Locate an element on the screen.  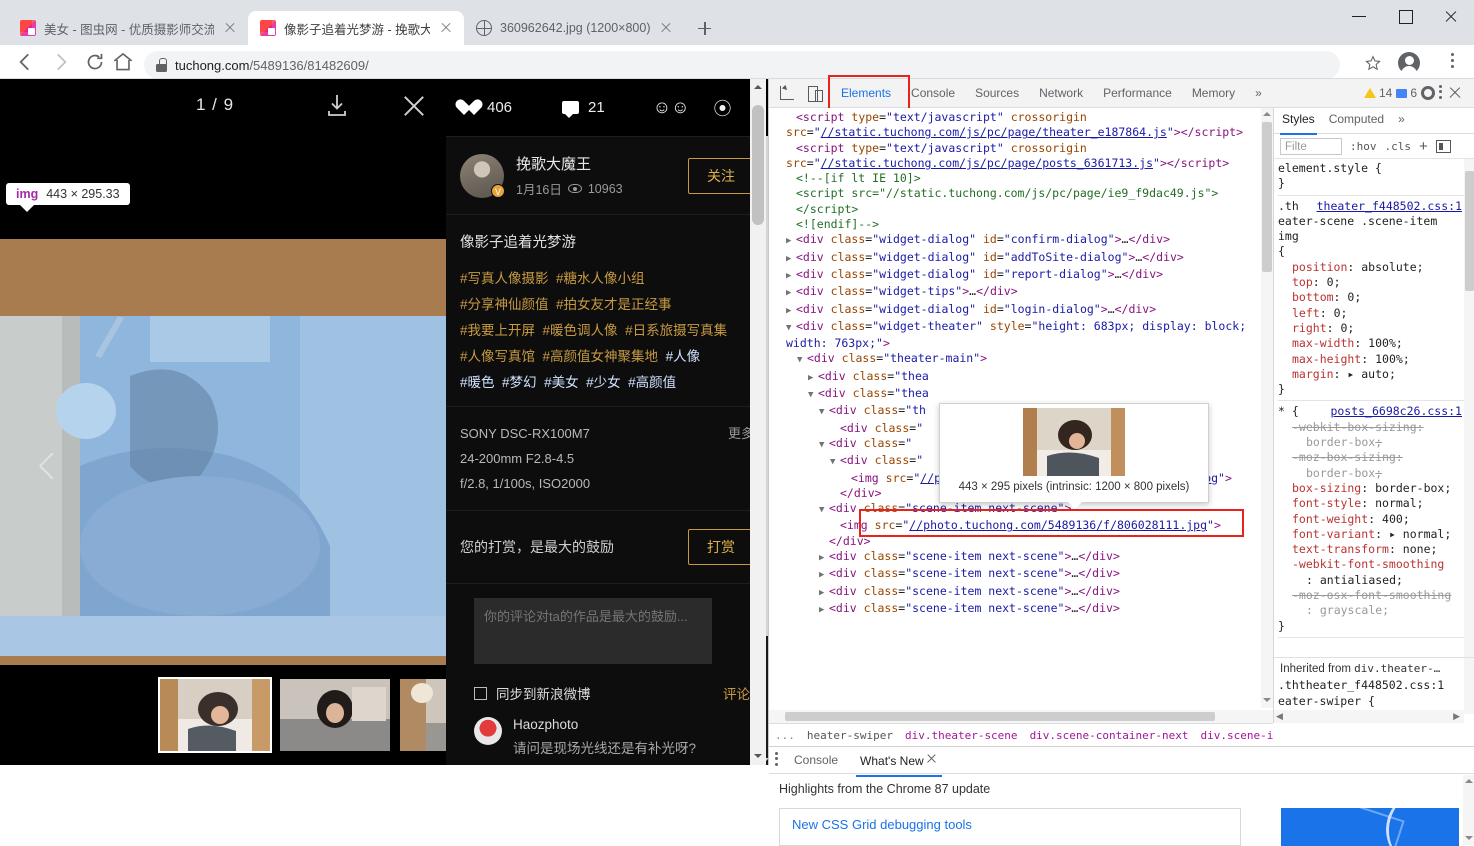
forward-button is located at coordinates (61, 62).